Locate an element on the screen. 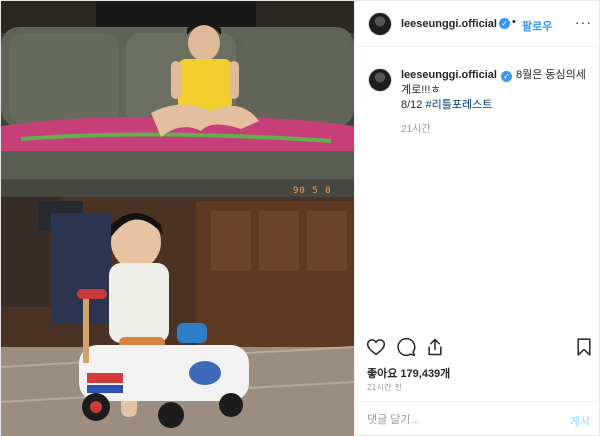 The image size is (600, 436). verified-badge-icon: ✓ is located at coordinates (504, 23).